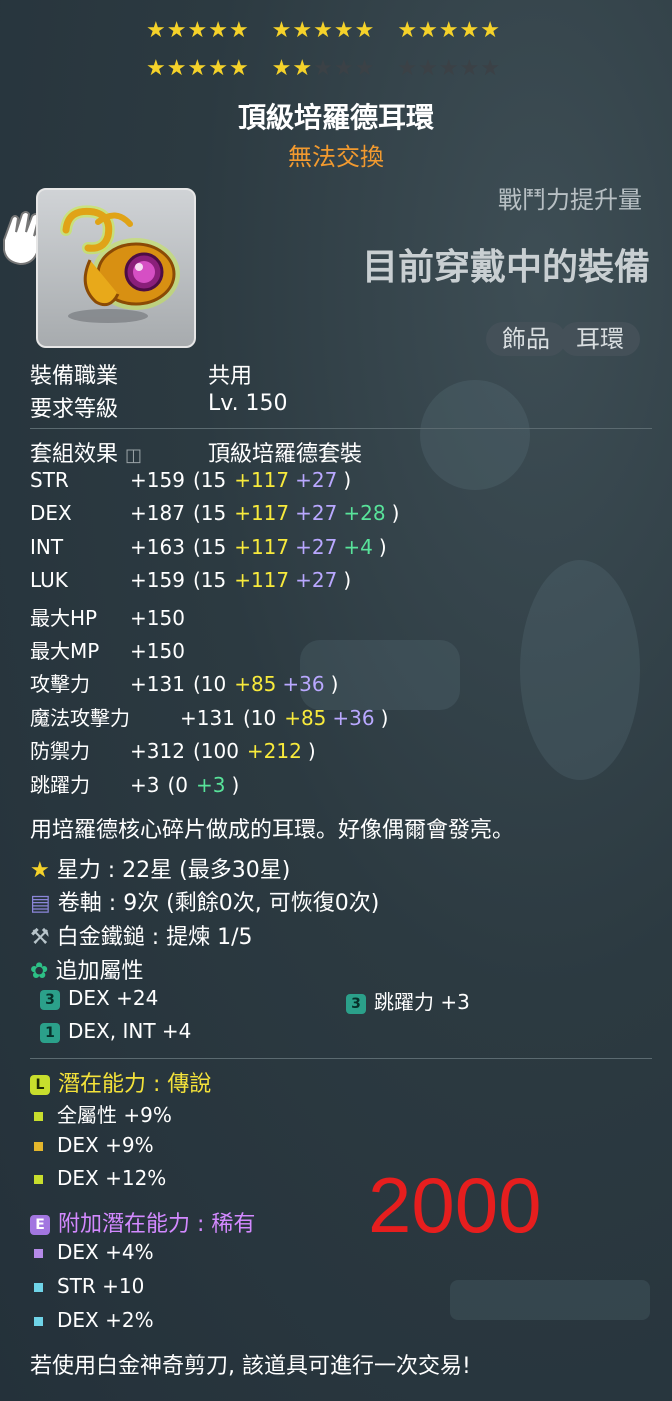  I want to click on stat-row: 跳躍力 +3 (0 +3), so click(137, 783).